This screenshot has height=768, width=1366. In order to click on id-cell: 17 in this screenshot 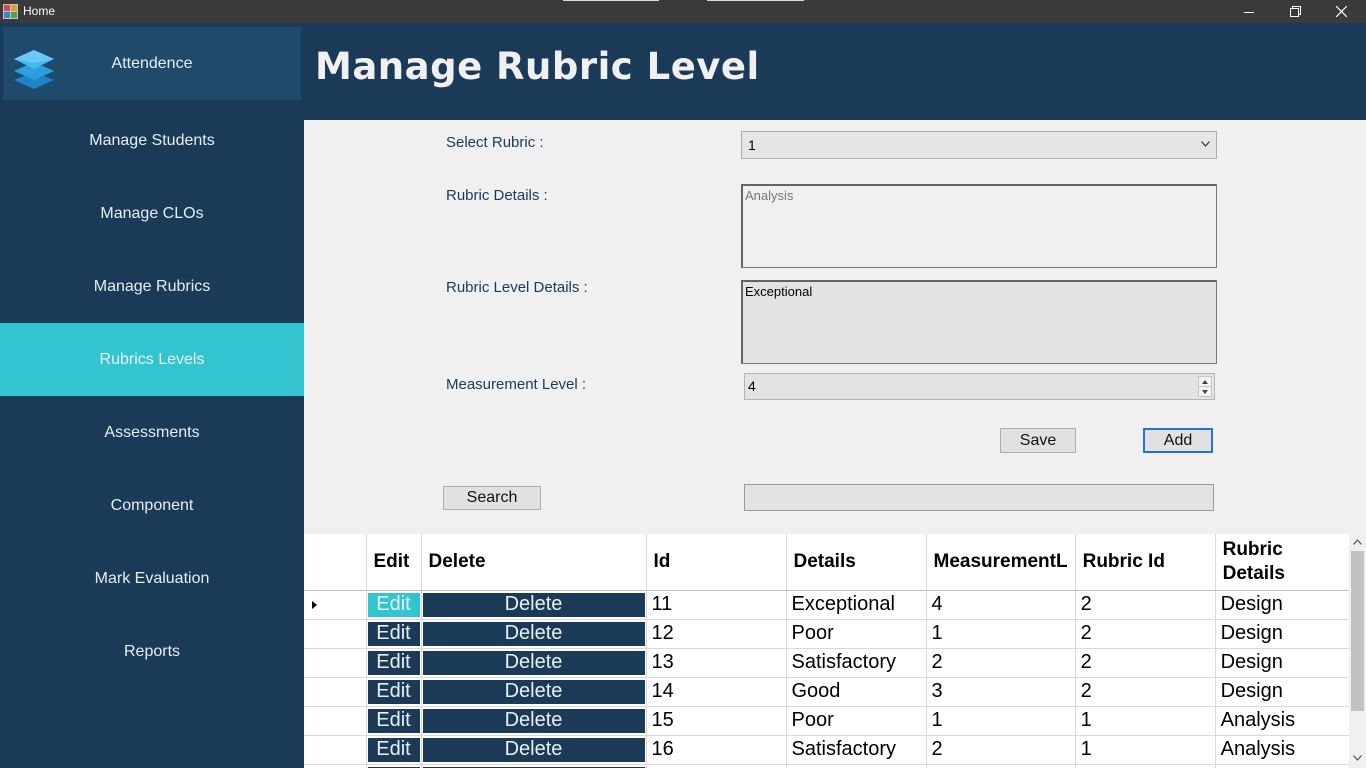, I will do `click(716, 766)`.